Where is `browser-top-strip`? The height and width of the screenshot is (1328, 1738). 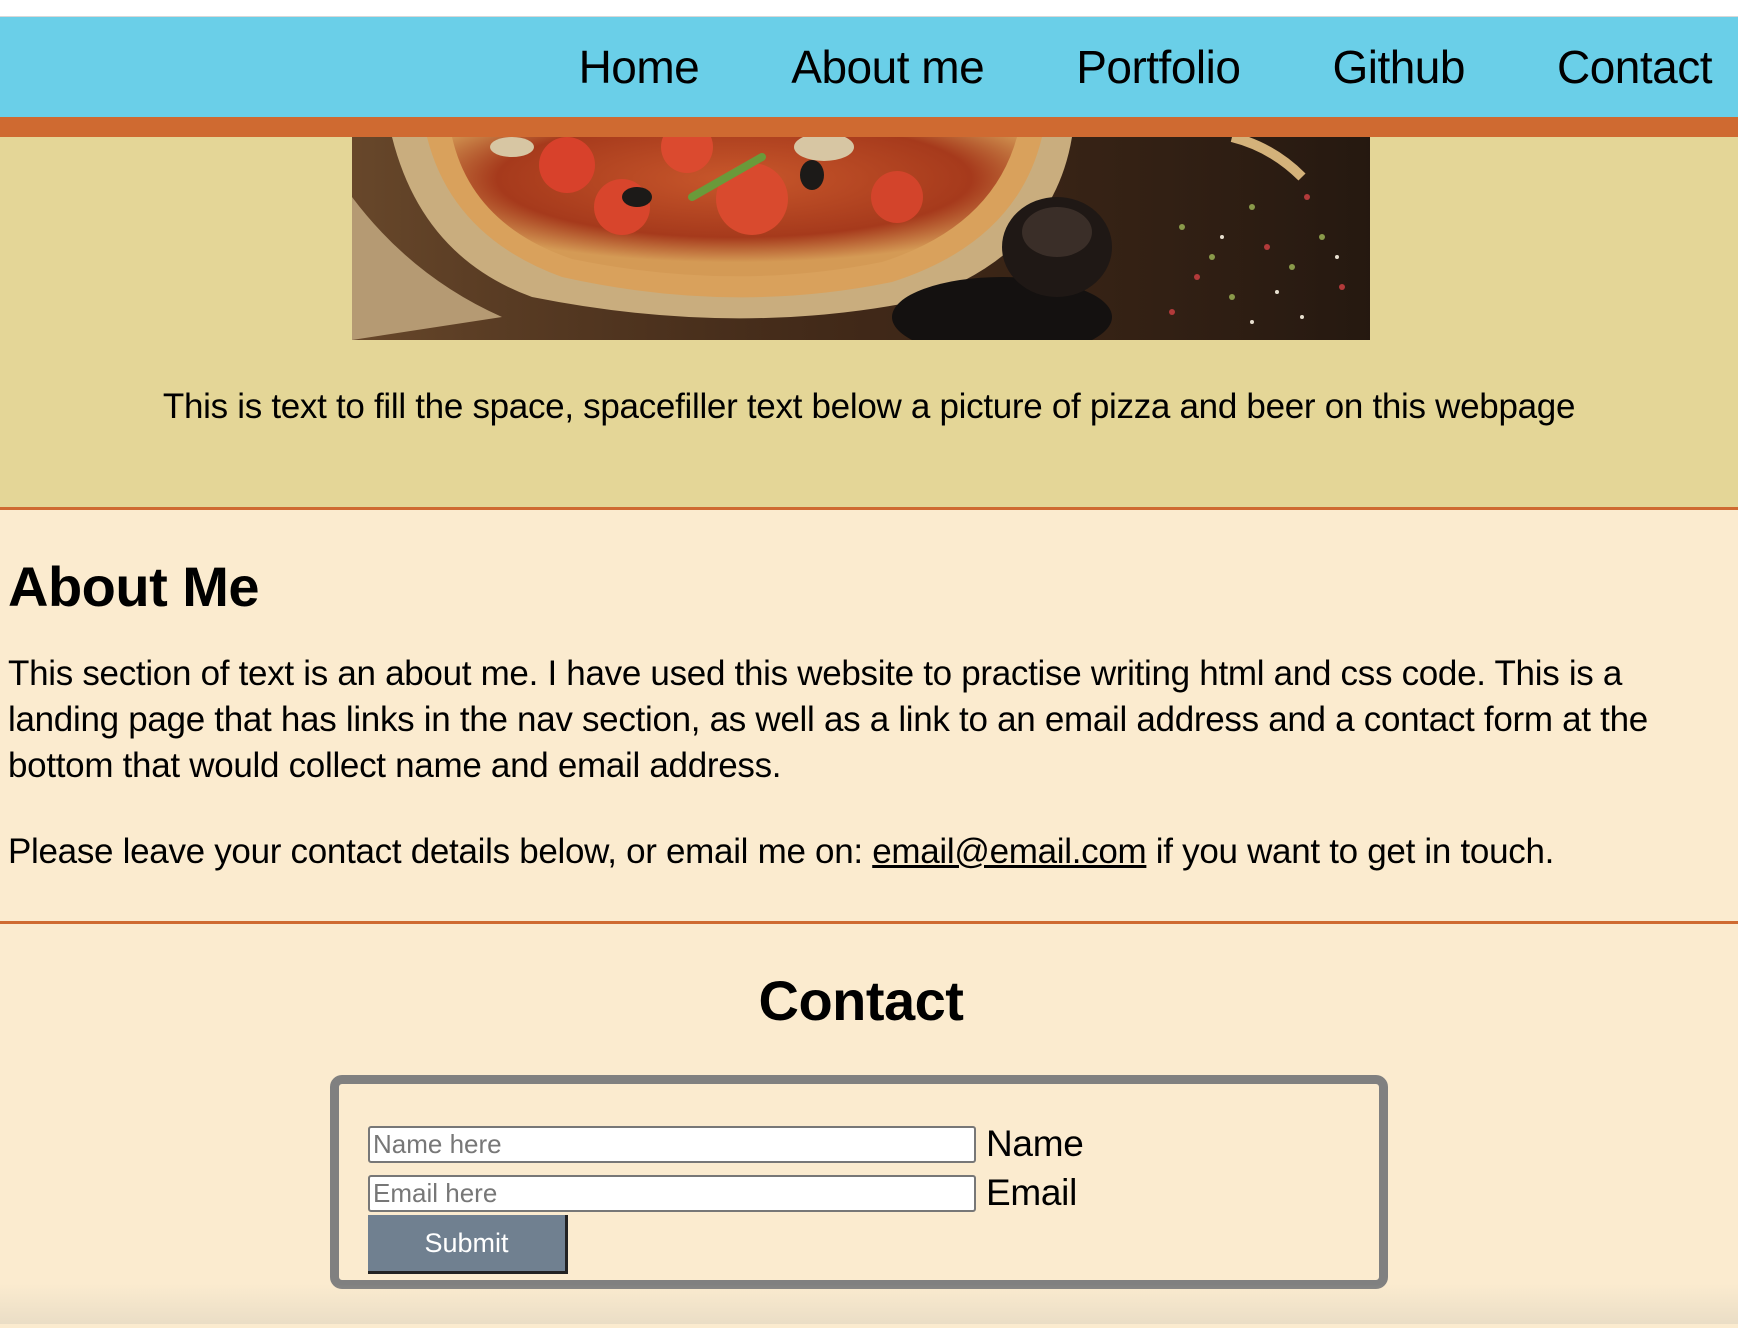 browser-top-strip is located at coordinates (869, 8).